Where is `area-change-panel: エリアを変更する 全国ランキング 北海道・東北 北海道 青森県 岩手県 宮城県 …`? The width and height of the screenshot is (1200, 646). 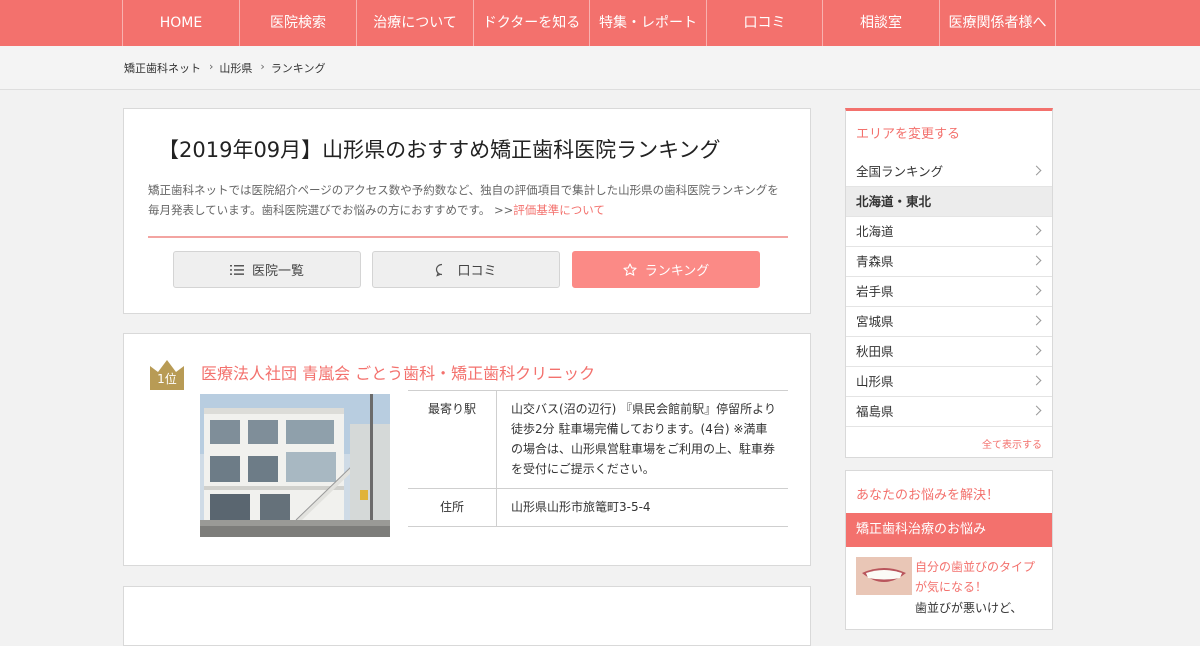 area-change-panel: エリアを変更する 全国ランキング 北海道・東北 北海道 青森県 岩手県 宮城県 … is located at coordinates (949, 283).